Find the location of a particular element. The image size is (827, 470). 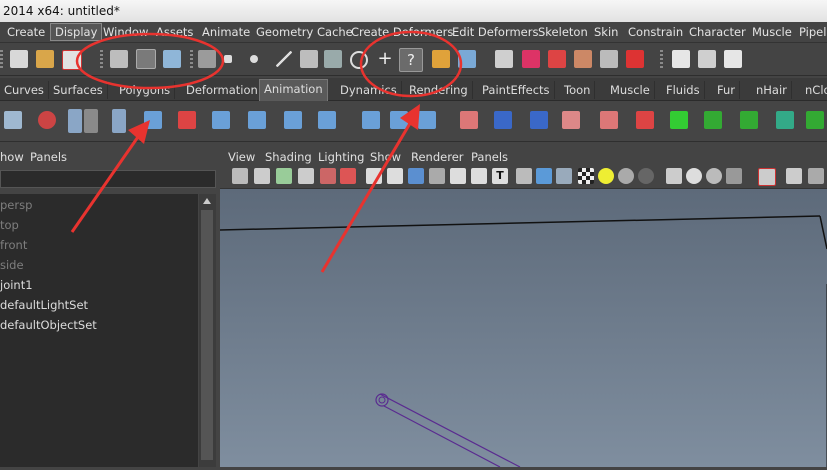

lock-icon is located at coordinates (441, 59).